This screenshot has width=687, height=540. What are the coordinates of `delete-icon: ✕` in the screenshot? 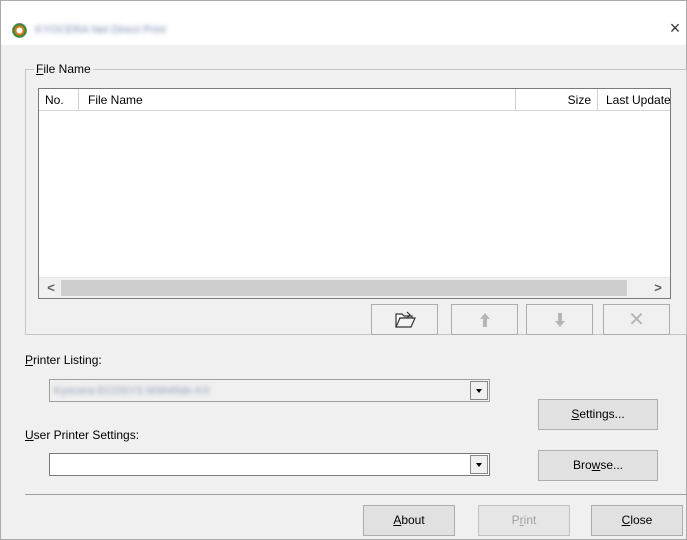 It's located at (636, 320).